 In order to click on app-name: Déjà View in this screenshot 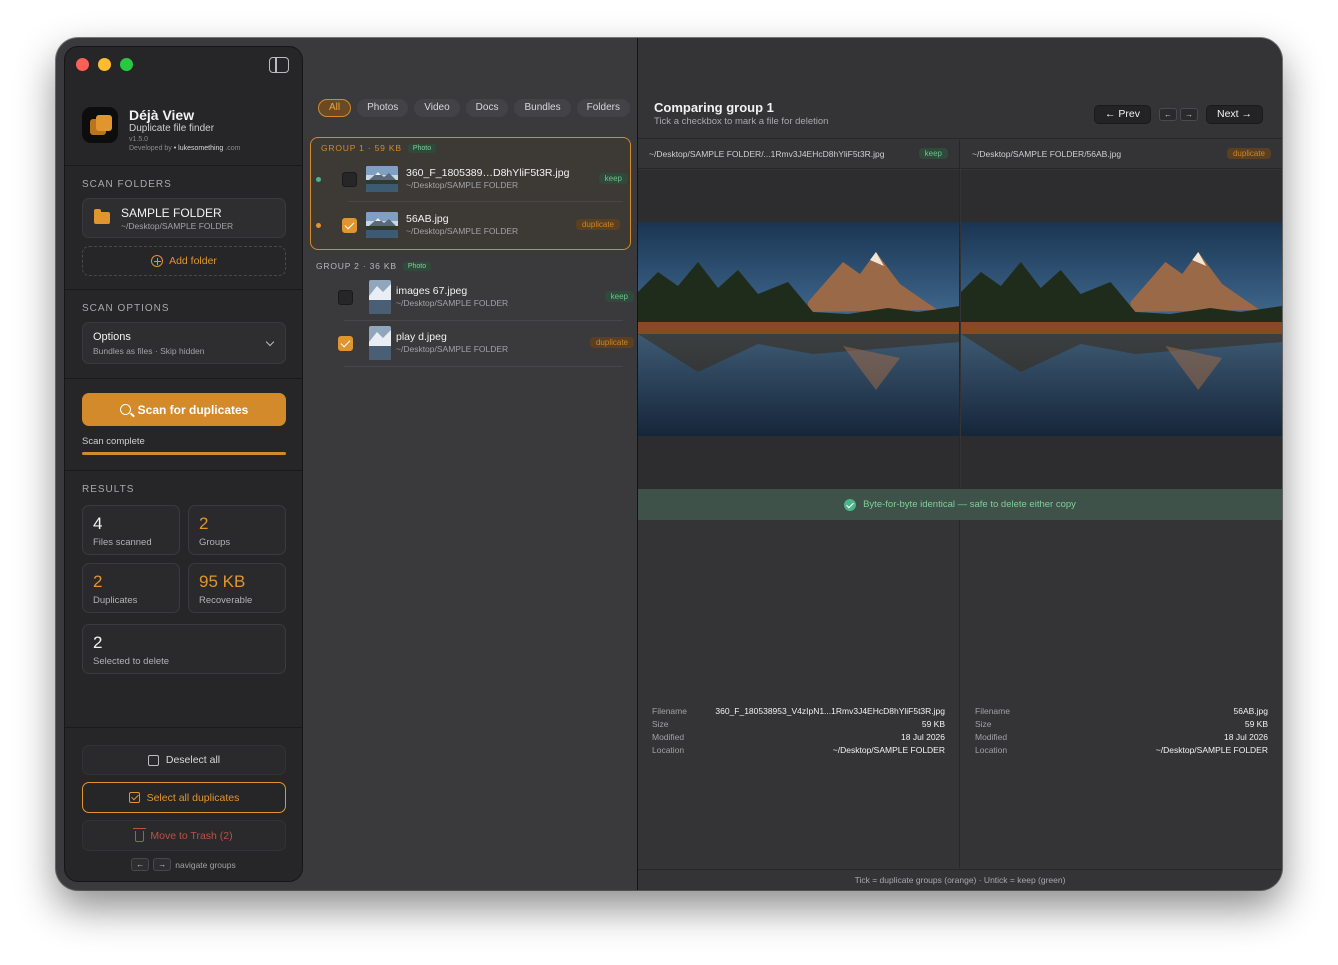, I will do `click(162, 115)`.